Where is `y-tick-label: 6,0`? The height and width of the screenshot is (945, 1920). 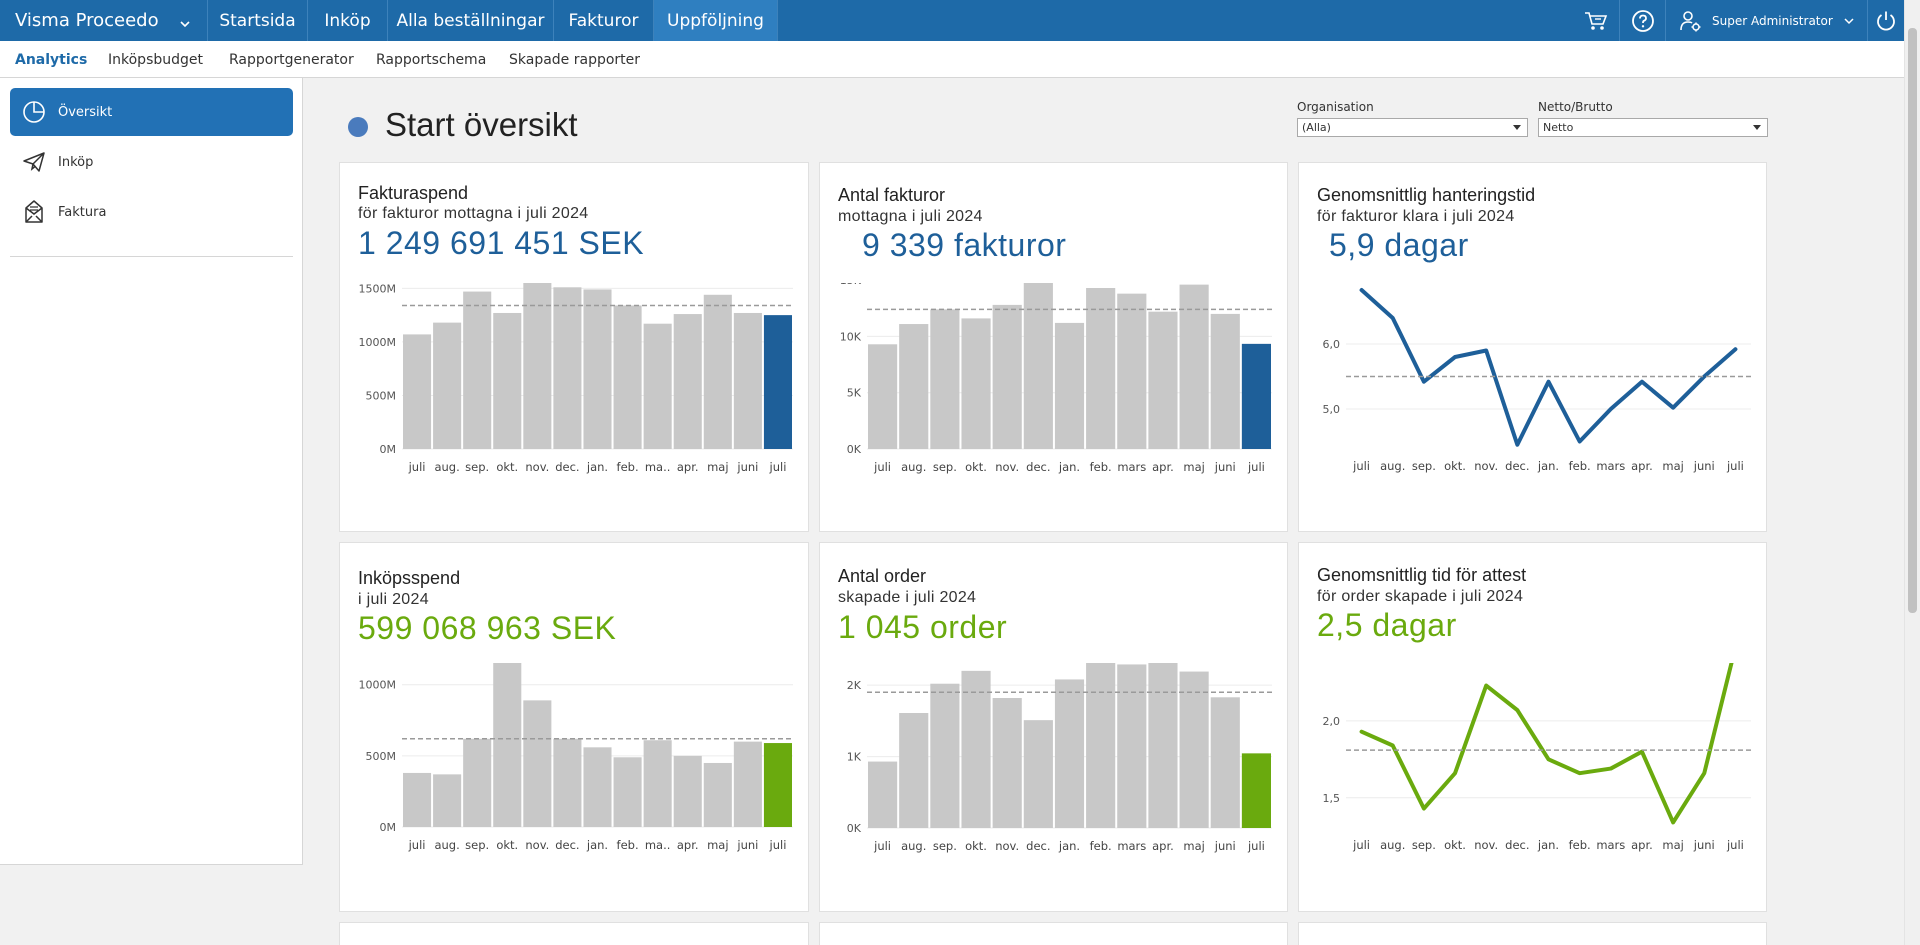 y-tick-label: 6,0 is located at coordinates (1332, 344).